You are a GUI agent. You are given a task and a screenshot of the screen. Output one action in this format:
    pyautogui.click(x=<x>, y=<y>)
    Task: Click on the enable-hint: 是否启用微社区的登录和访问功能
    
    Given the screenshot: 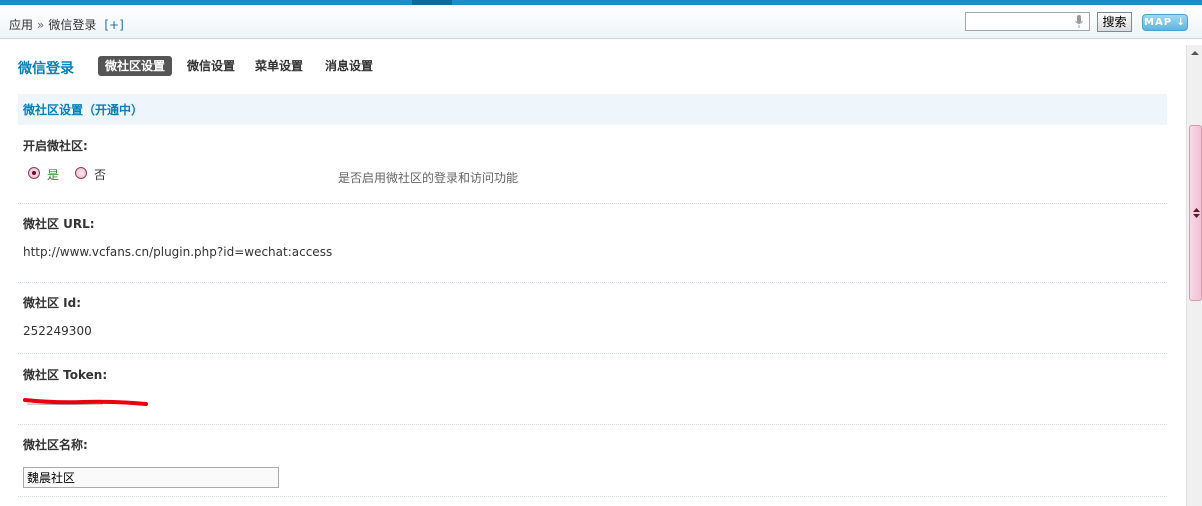 What is the action you would take?
    pyautogui.click(x=428, y=178)
    